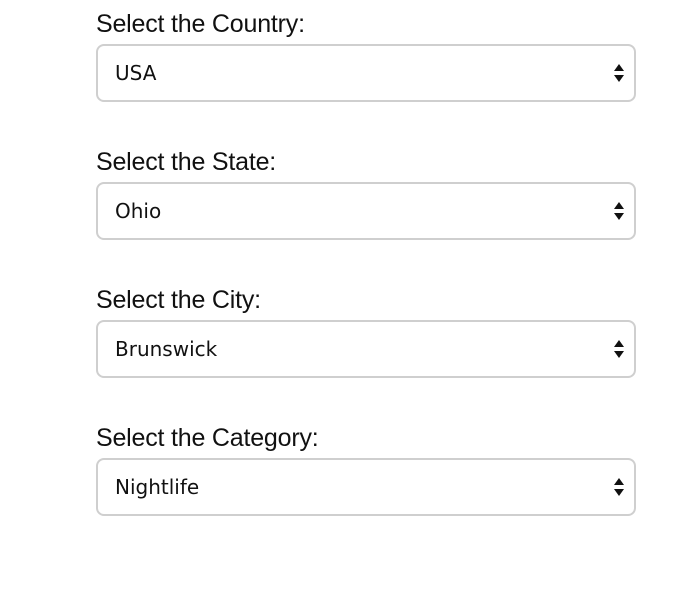  What do you see at coordinates (178, 300) in the screenshot?
I see `city-label: Select the City:` at bounding box center [178, 300].